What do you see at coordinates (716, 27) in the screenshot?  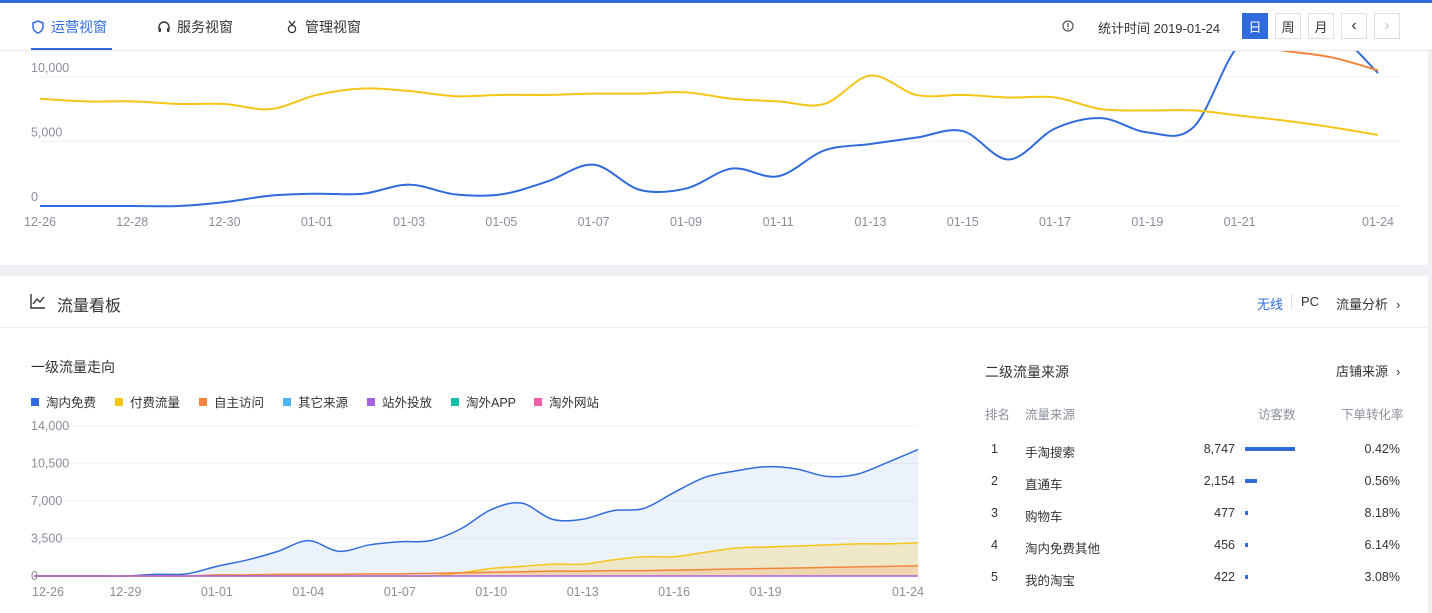 I see `header-bar: 运营视窗 服务视窗 管理视窗 统计时间 2019-01-24 日 周 月 ‹ ›` at bounding box center [716, 27].